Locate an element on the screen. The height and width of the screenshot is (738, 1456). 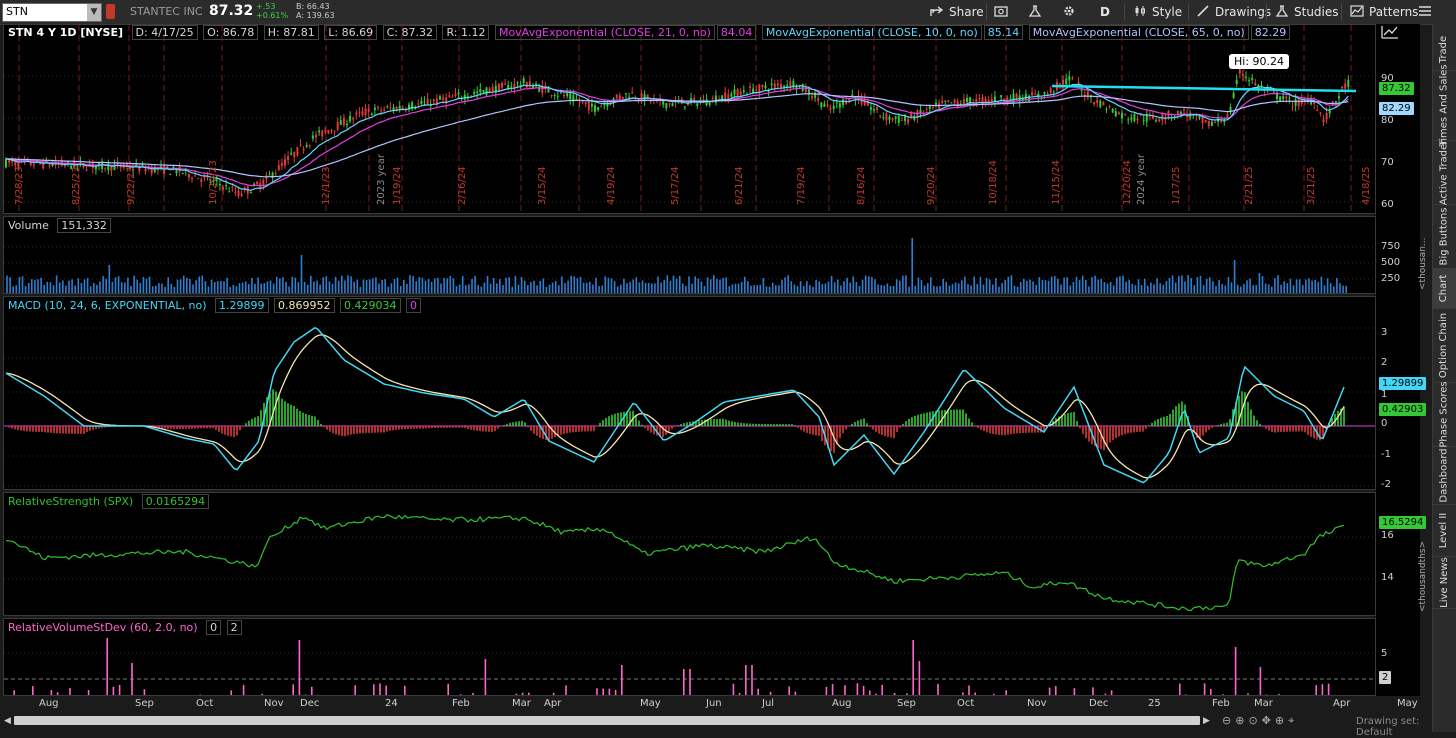
settings-button is located at coordinates (1071, 12).